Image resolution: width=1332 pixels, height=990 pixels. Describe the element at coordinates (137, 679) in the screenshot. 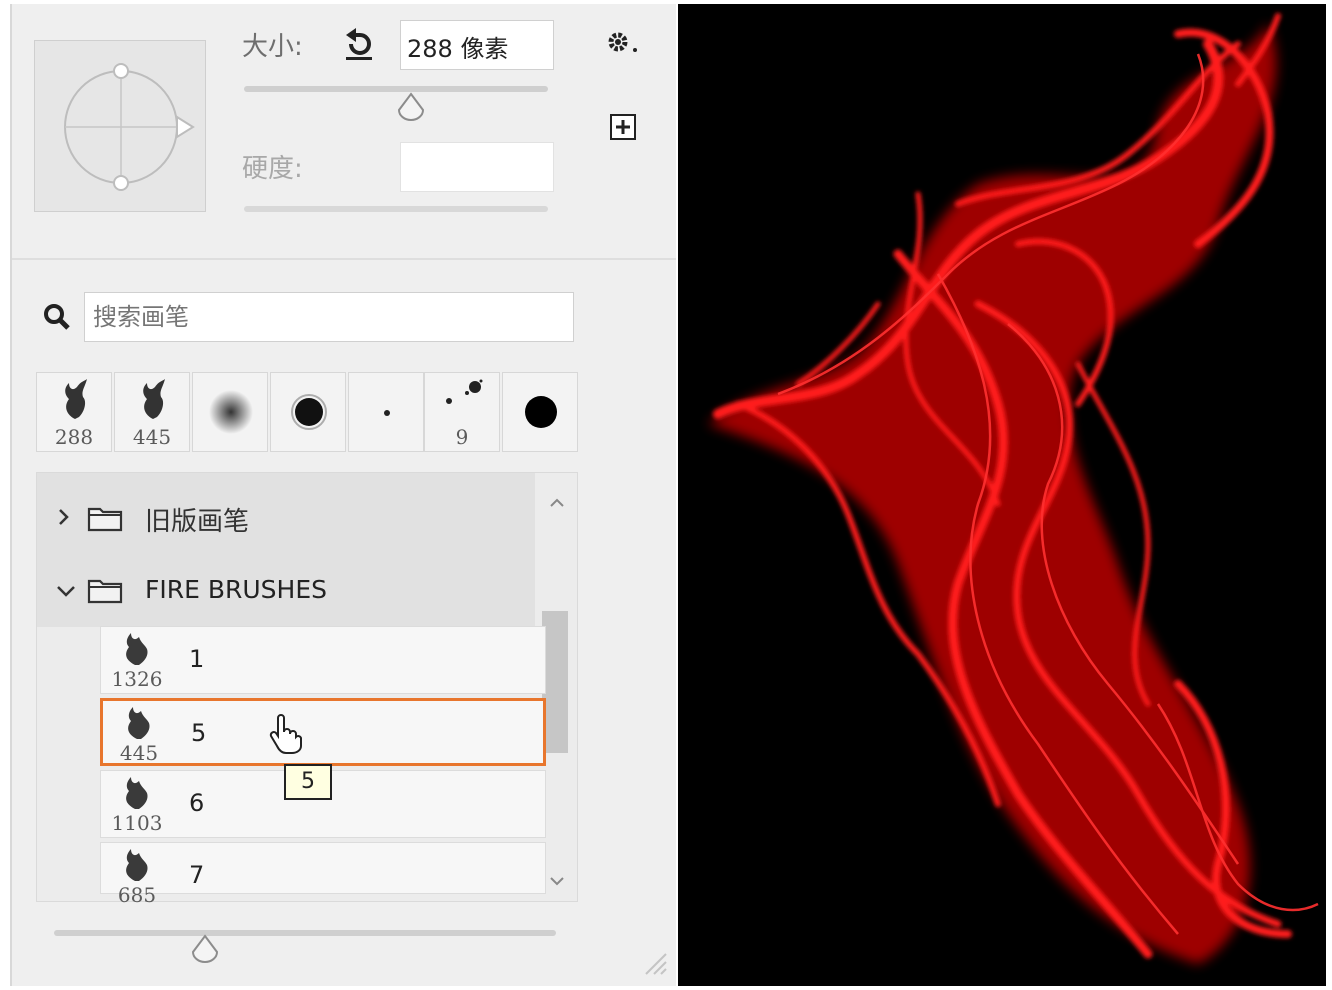

I see `brush-size-count: 1326` at that location.